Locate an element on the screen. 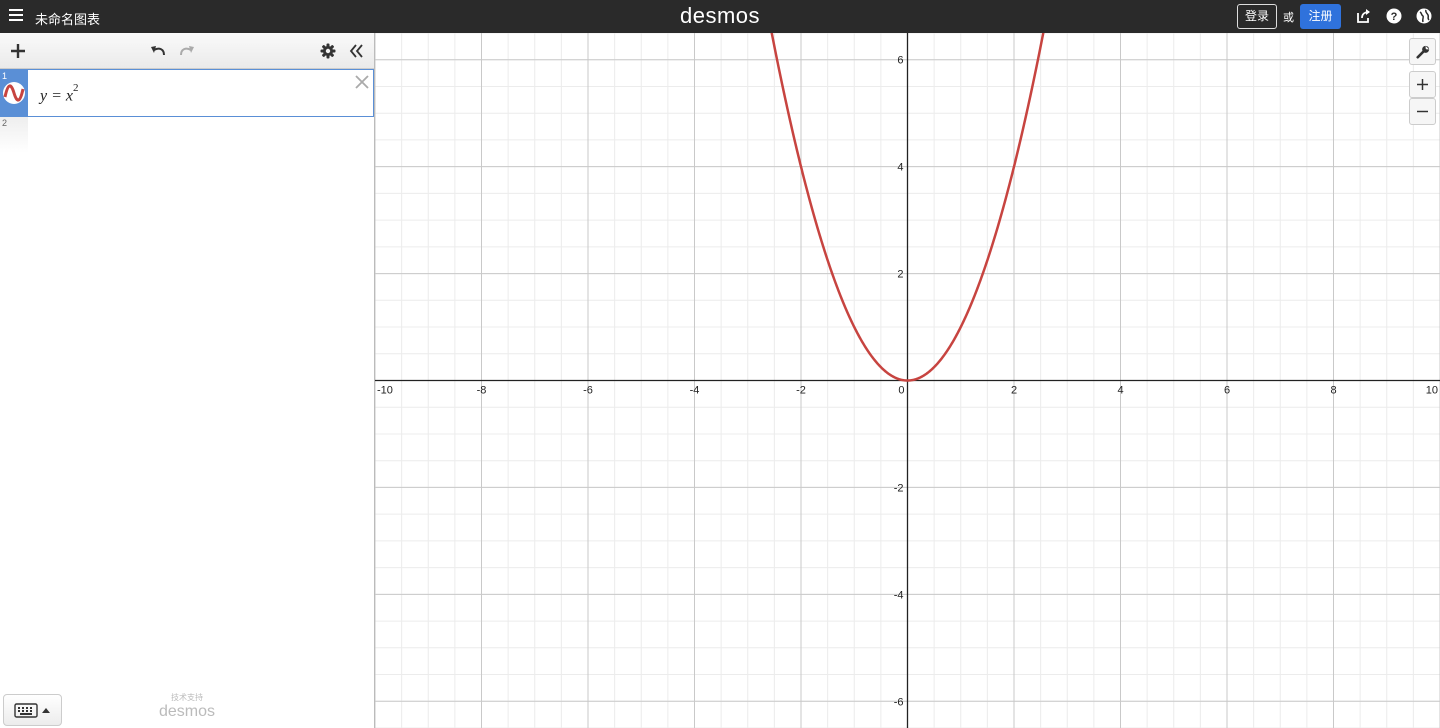 The image size is (1440, 728). y-tick-label: 2 is located at coordinates (900, 275).